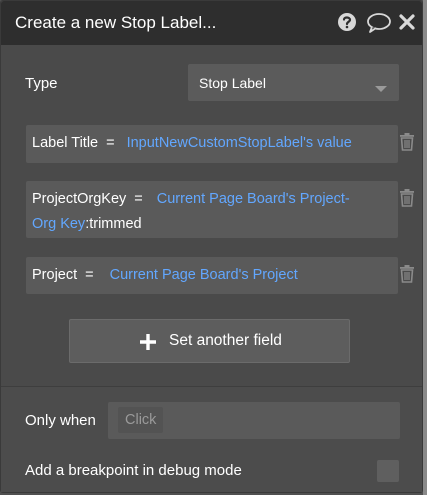 Image resolution: width=427 pixels, height=495 pixels. I want to click on field-key: Project, so click(55, 275).